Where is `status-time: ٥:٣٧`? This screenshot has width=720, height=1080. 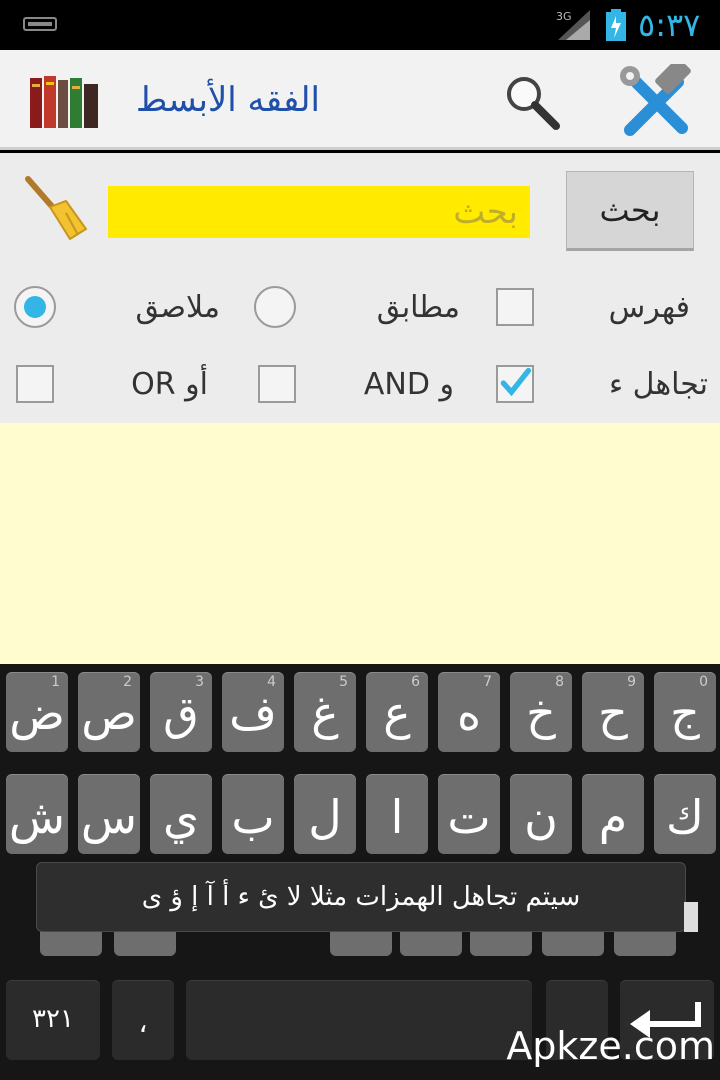
status-time: ٥:٣٧ is located at coordinates (669, 25).